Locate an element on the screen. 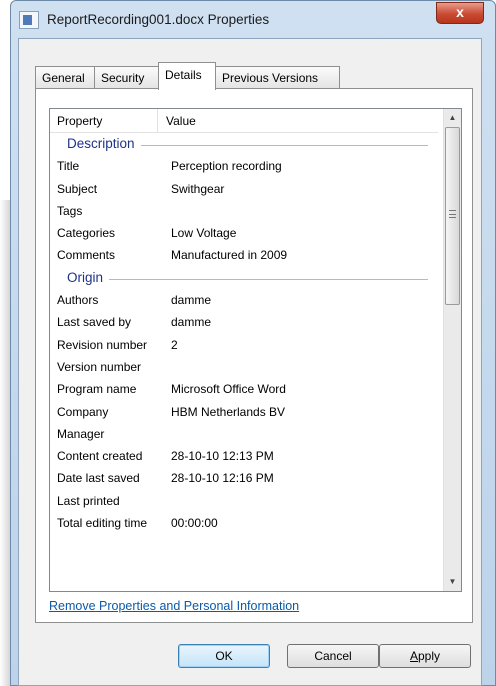  property-name: Company is located at coordinates (83, 411).